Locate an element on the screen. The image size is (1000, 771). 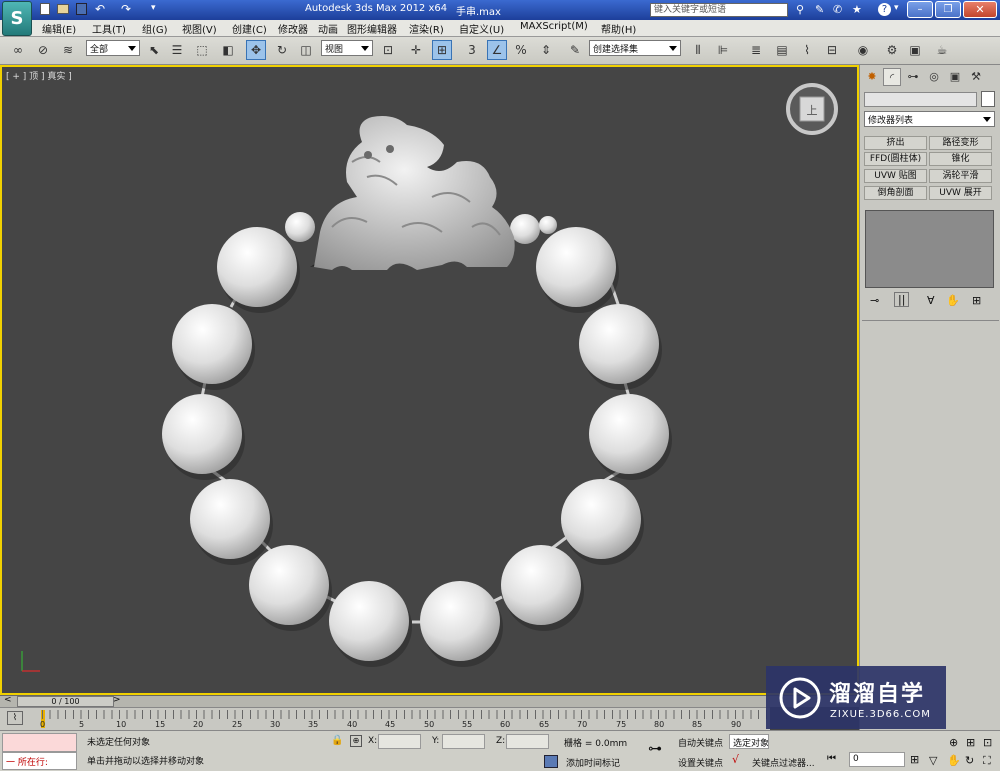
create-tab-icon: ✸ is located at coordinates (872, 77).